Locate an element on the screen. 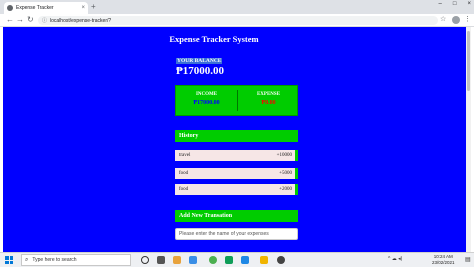 This screenshot has height=267, width=474. expense-value: ₱0.00 is located at coordinates (268, 103).